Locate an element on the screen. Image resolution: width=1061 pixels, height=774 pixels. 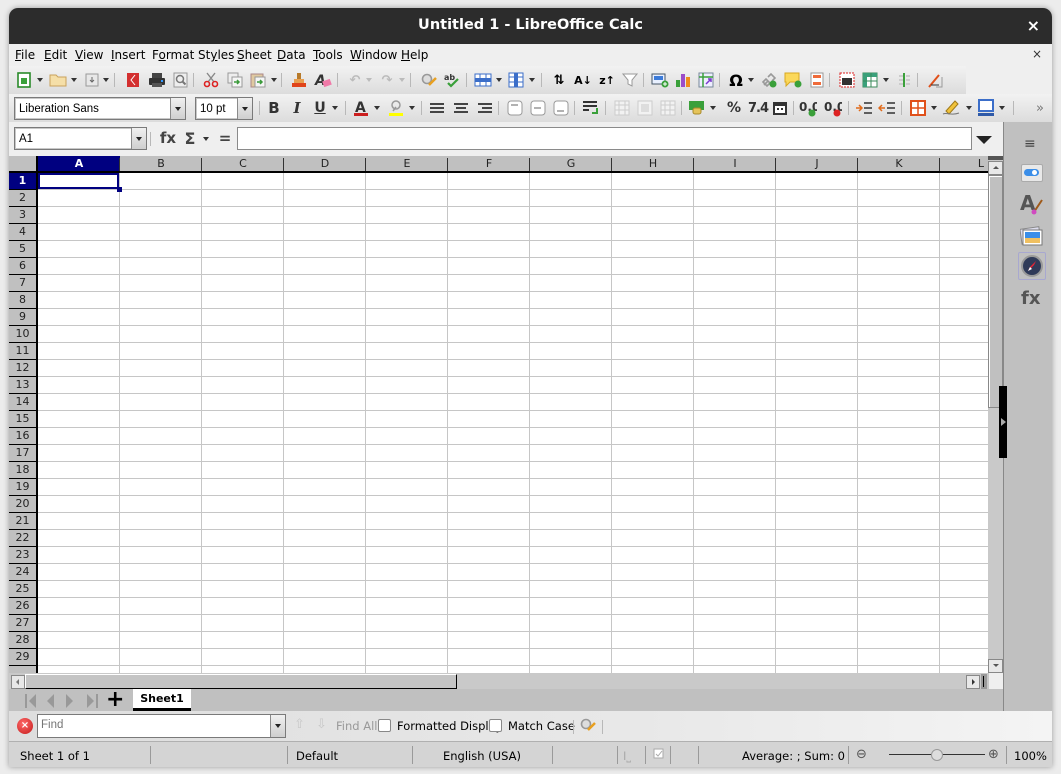
column-header: J is located at coordinates (817, 164).